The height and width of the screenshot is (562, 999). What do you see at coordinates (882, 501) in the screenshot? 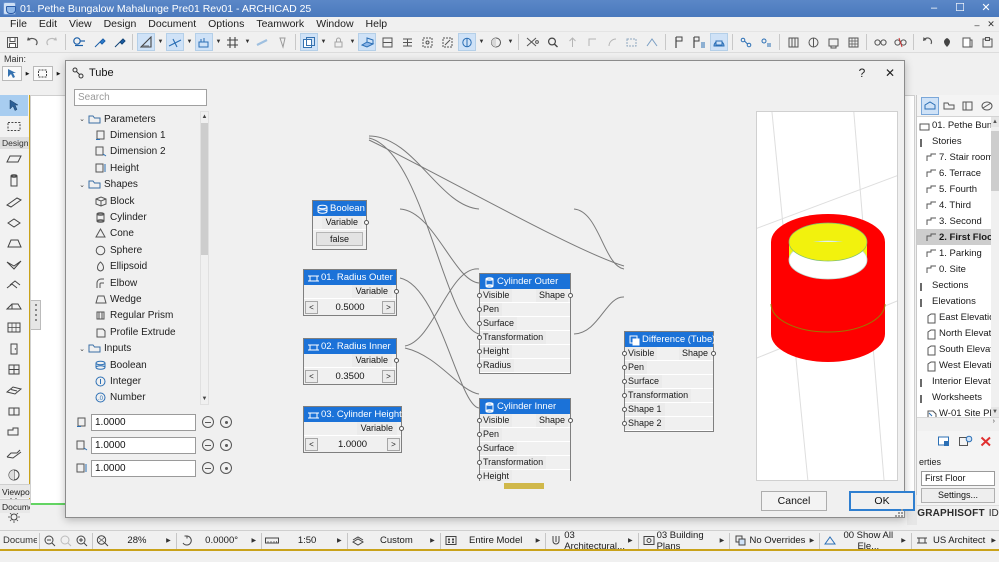
I see `ok-button: OK` at bounding box center [882, 501].